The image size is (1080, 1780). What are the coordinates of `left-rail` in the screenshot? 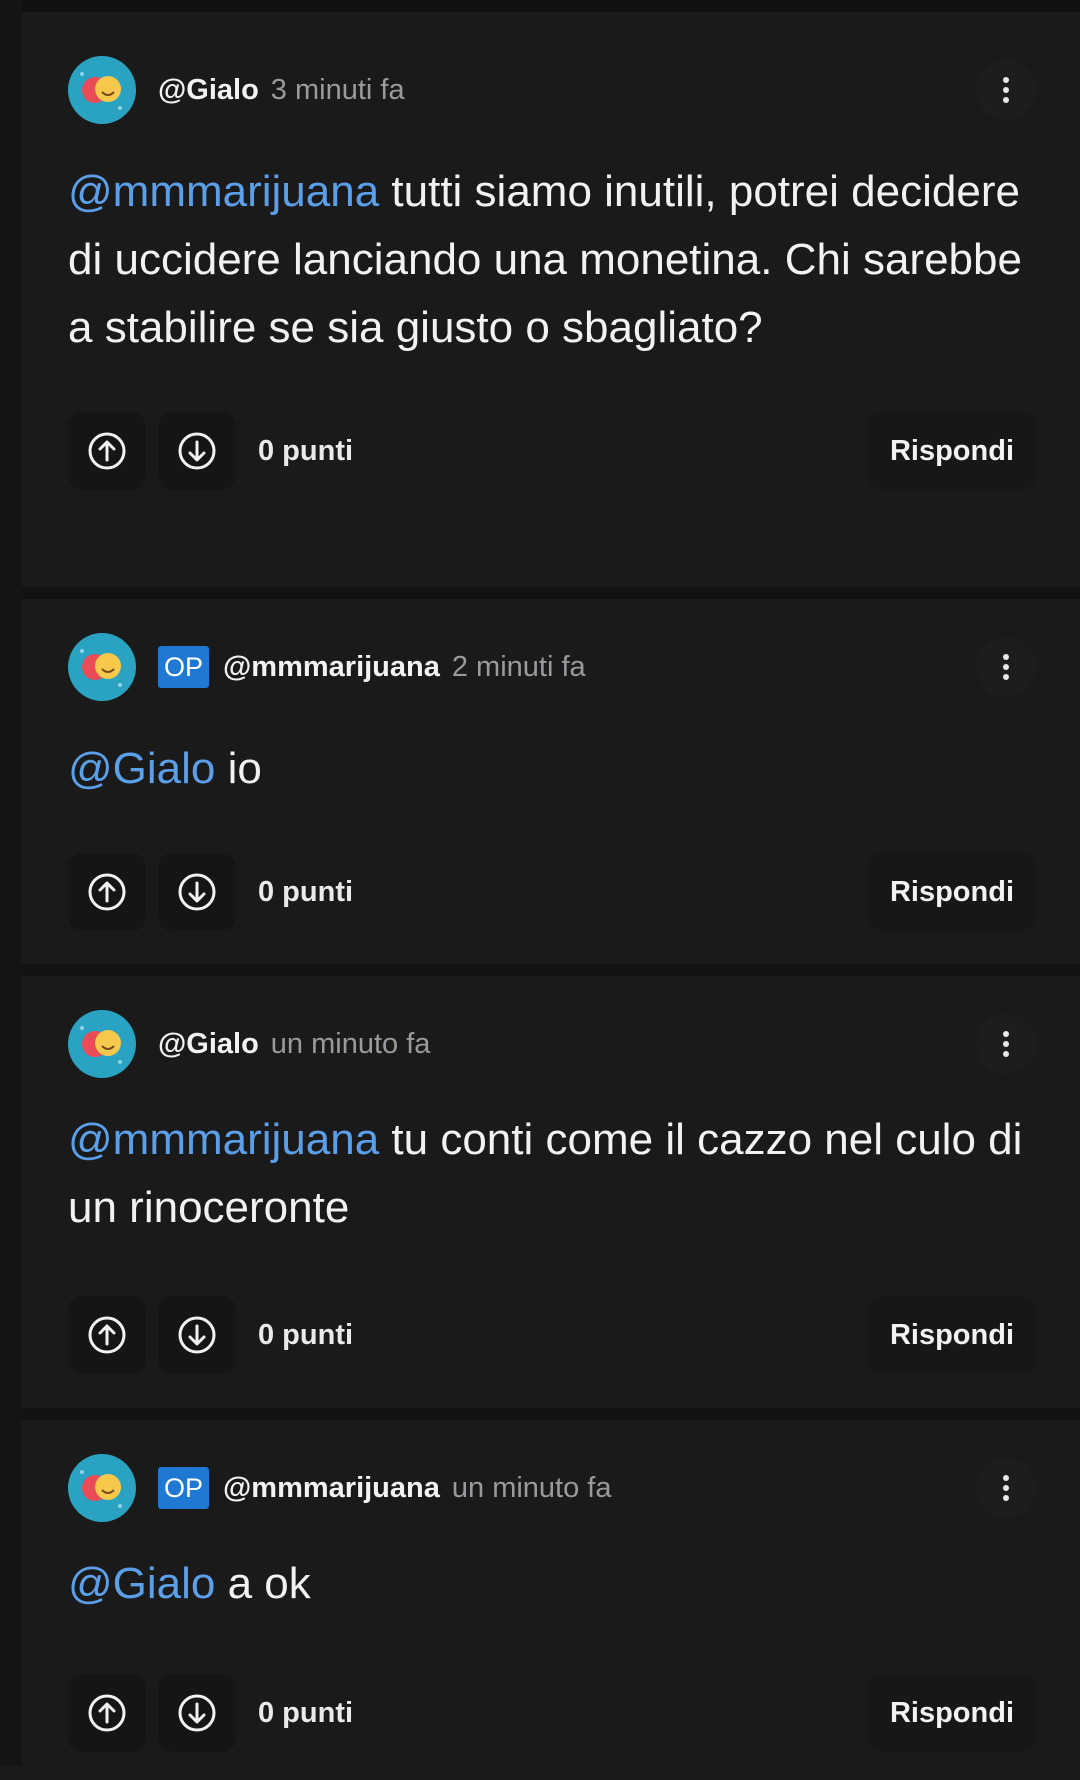 It's located at (11, 883).